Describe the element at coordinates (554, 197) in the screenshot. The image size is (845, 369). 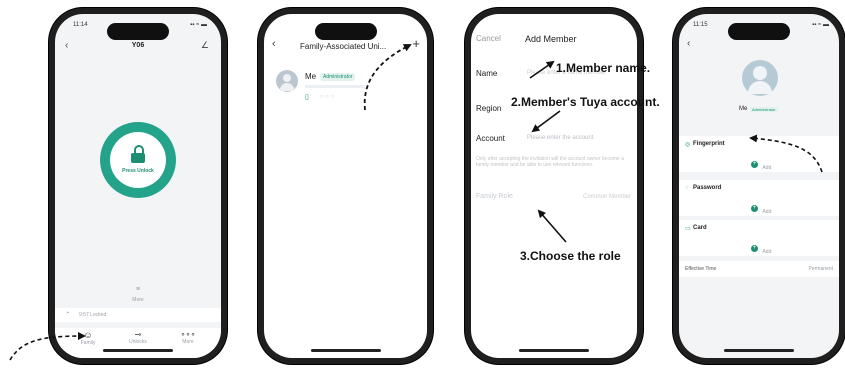
I see `family-role-row: Family Role Common Member` at that location.